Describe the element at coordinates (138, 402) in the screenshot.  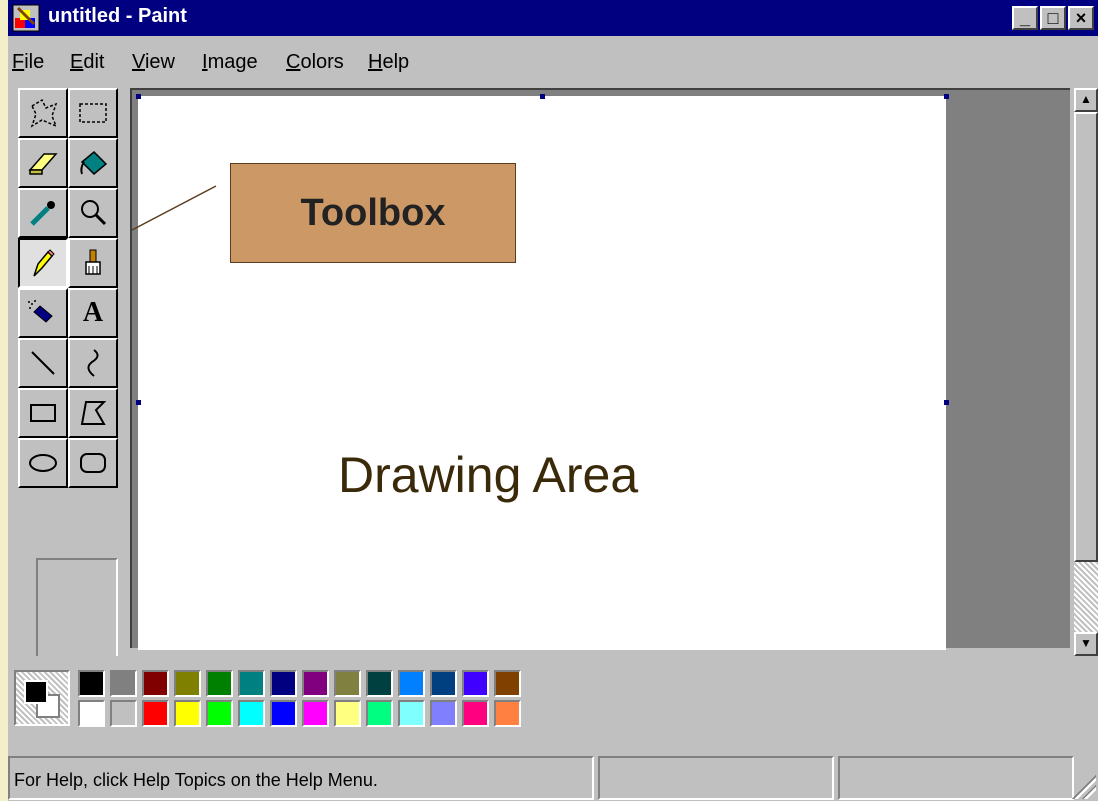
I see `resize-handle-left` at that location.